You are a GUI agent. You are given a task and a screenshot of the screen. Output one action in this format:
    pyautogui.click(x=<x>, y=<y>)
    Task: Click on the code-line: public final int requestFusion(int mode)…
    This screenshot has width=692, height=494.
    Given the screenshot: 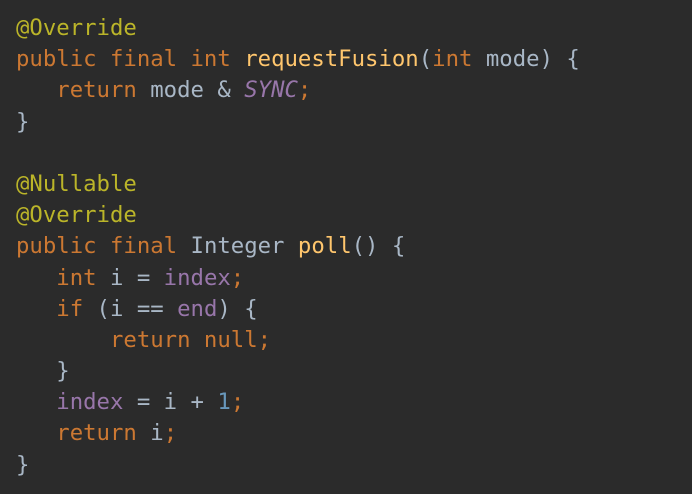 What is the action you would take?
    pyautogui.click(x=346, y=59)
    